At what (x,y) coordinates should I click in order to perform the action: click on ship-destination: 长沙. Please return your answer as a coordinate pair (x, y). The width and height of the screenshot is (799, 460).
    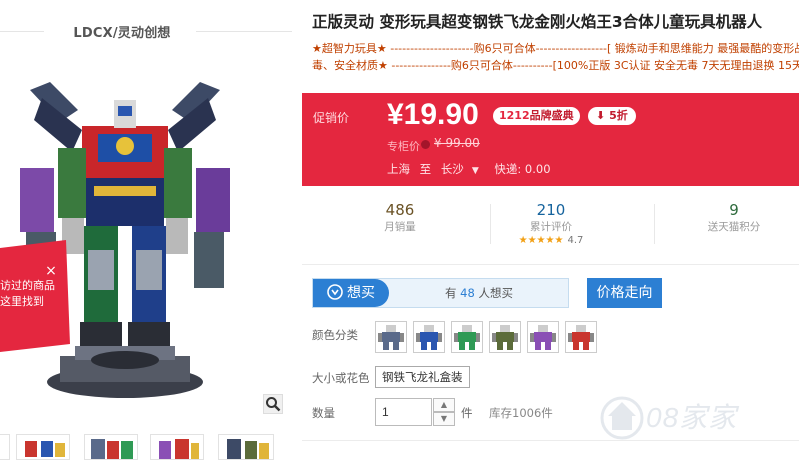
    Looking at the image, I should click on (452, 169).